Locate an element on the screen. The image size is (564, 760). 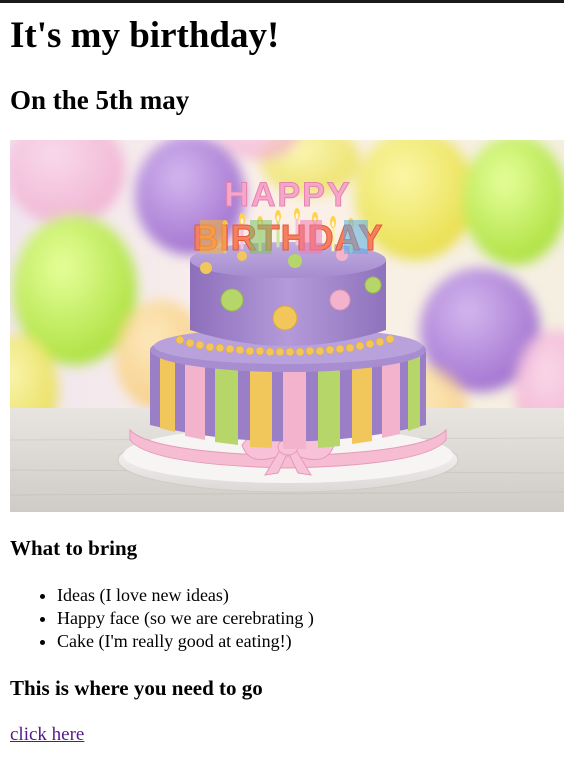
list-item: Ideas (I love new ideas) is located at coordinates (185, 595).